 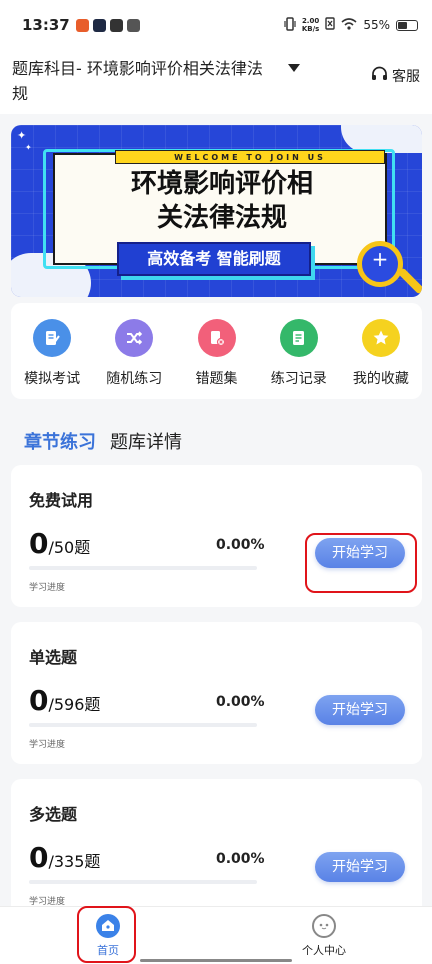 I want to click on quick-actions: 模拟考试 随机练习 错题集 练习记录 我的收藏, so click(x=216, y=351).